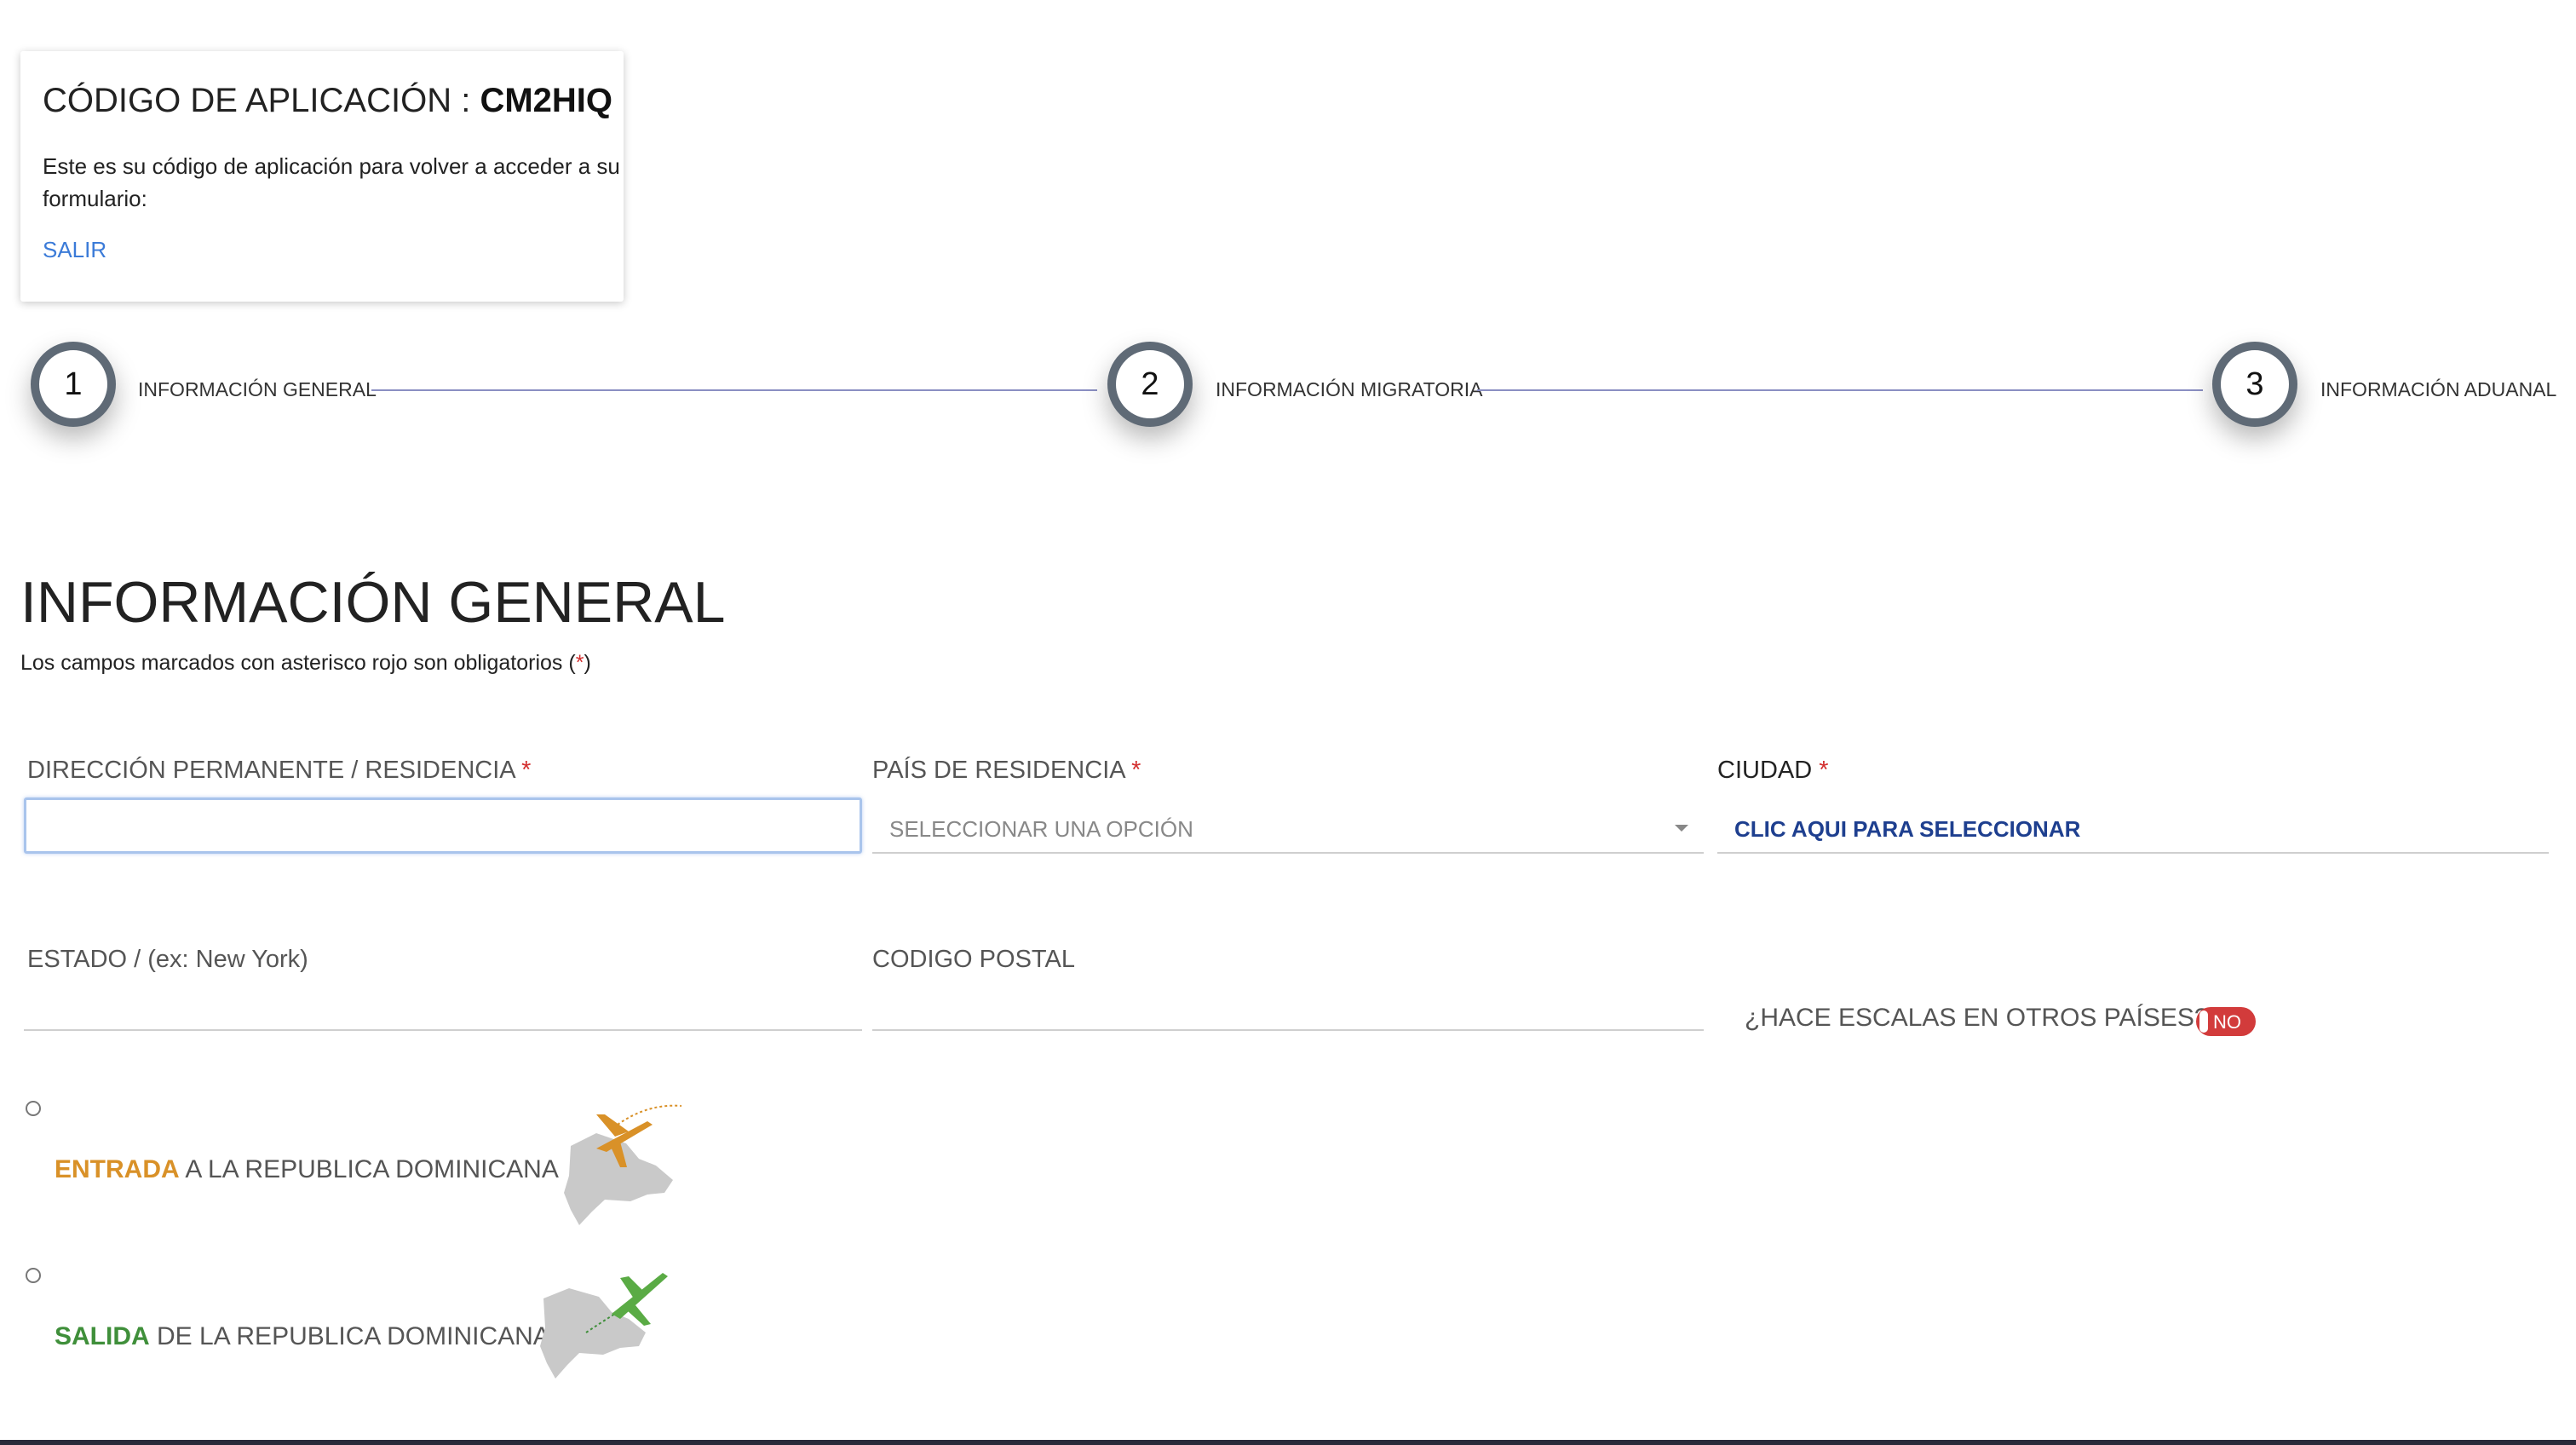 This screenshot has width=2576, height=1445. What do you see at coordinates (1350, 389) in the screenshot?
I see `step-2-label: INFORMACIÓN MIGRATORIA` at bounding box center [1350, 389].